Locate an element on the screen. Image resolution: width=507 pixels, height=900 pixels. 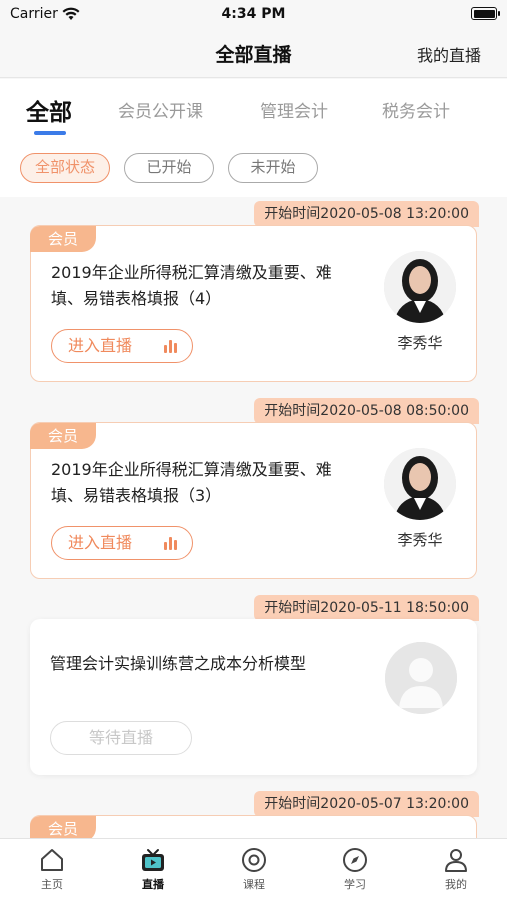
start-time-tag: 开始时间2020-05-07 13:20:00 is located at coordinates (366, 804).